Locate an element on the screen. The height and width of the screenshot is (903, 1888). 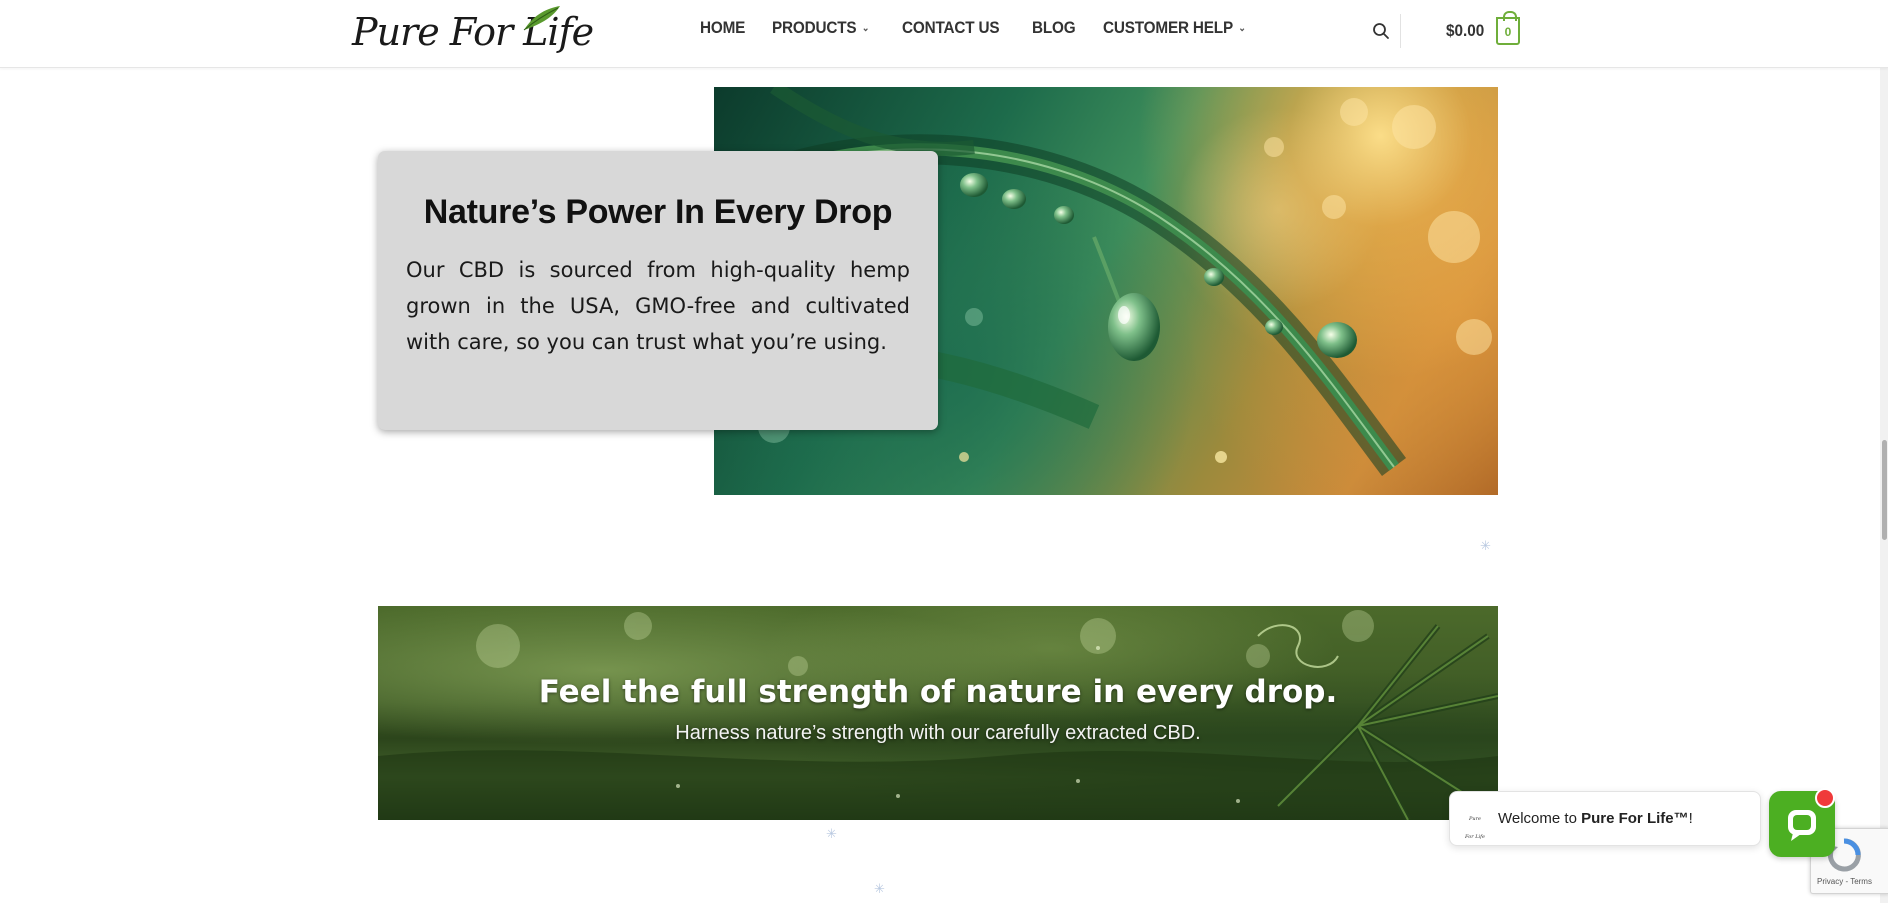
cart-bag-icon: 0 is located at coordinates (1508, 28).